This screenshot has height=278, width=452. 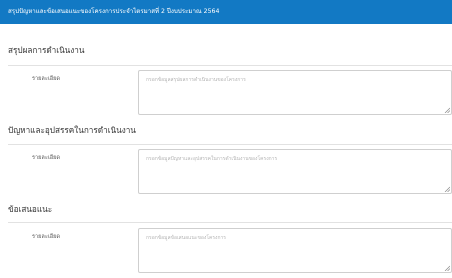 What do you see at coordinates (196, 80) in the screenshot?
I see `field-placeholder: กรอกข้อมูลสรุปผลการดำเนินงานของโครงการ` at bounding box center [196, 80].